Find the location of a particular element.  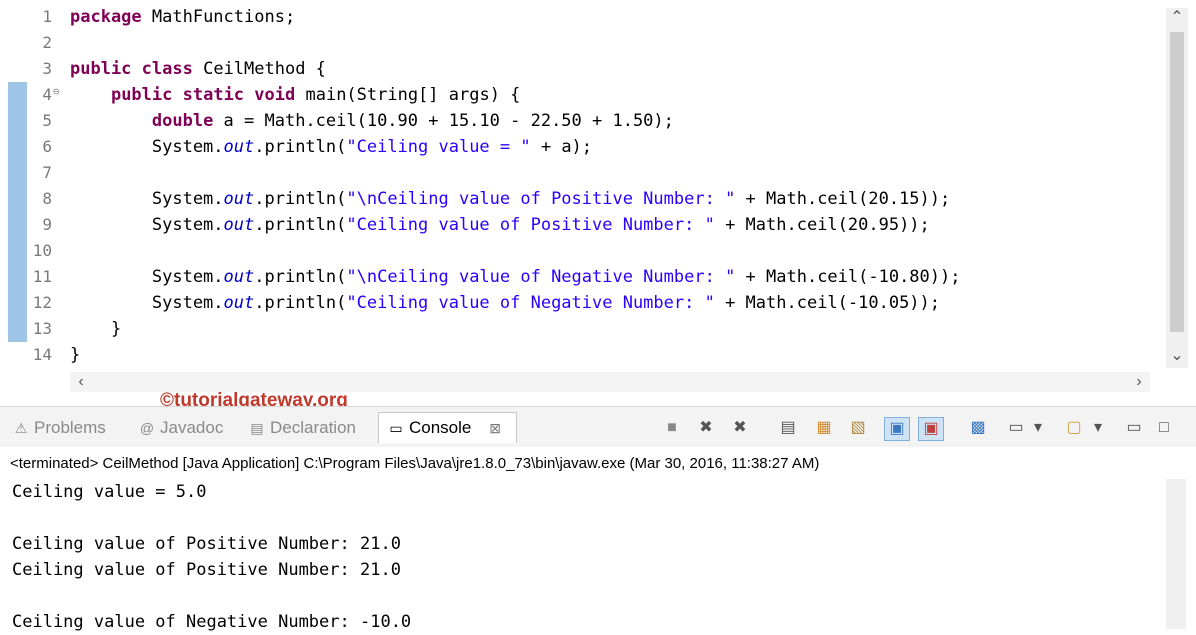

console-vertical-scrollbar is located at coordinates (1176, 554).